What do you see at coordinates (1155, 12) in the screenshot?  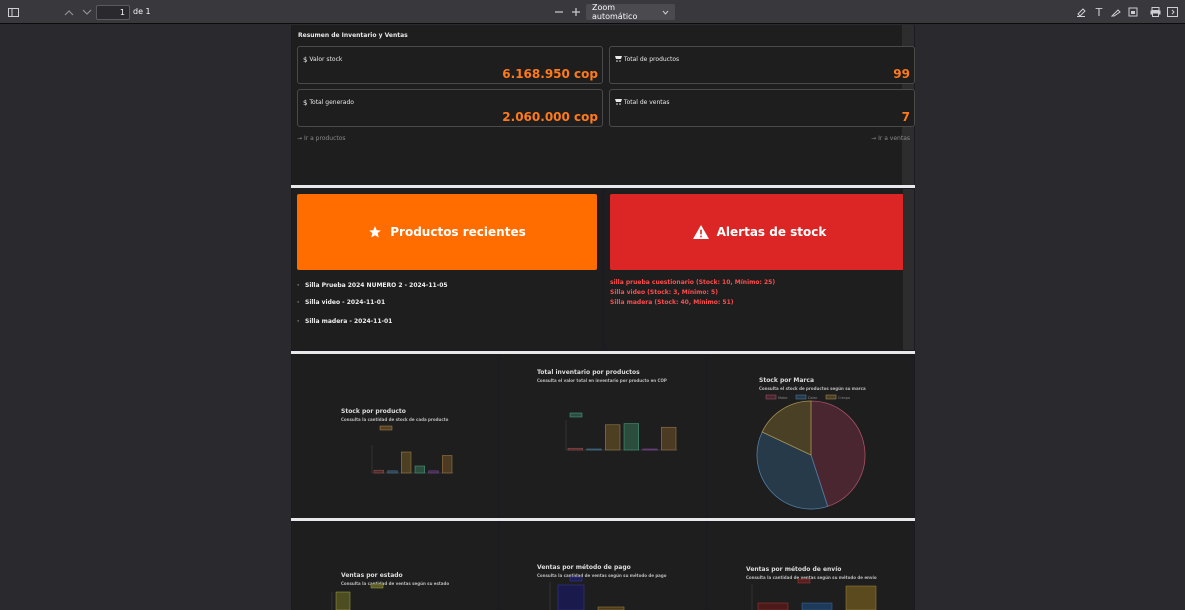 I see `print-icon` at bounding box center [1155, 12].